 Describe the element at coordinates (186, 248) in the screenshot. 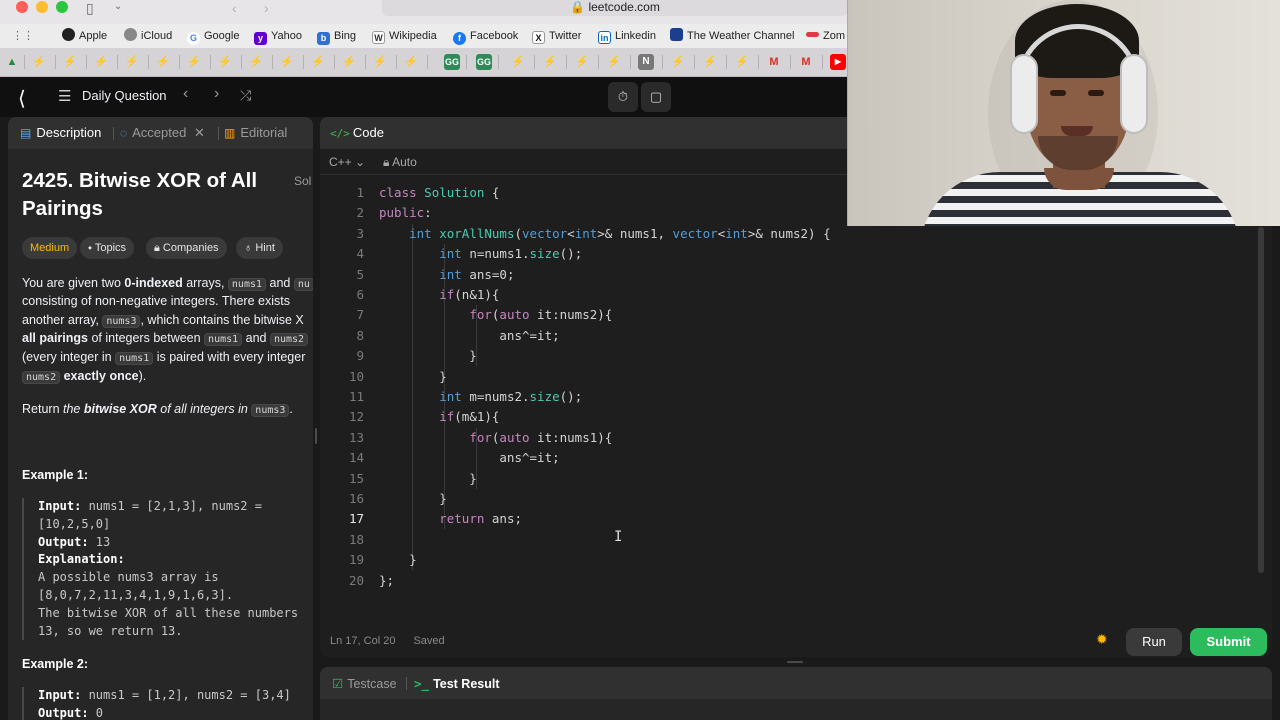

I see `companies-chip: 🔒︎ Companies` at that location.